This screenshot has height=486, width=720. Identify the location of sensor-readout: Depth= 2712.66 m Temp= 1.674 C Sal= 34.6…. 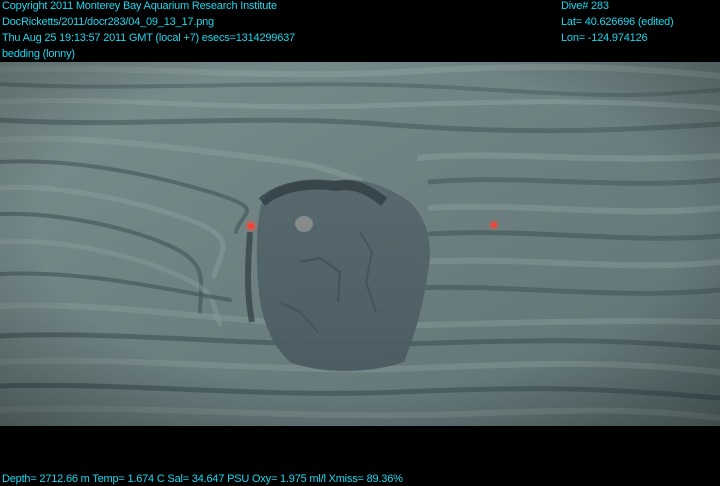
(202, 479).